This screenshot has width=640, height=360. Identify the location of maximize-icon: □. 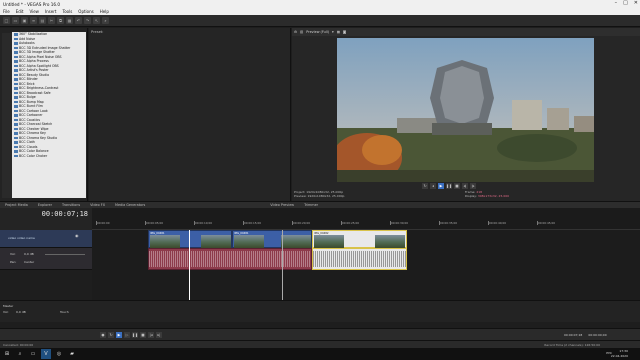
(625, 4).